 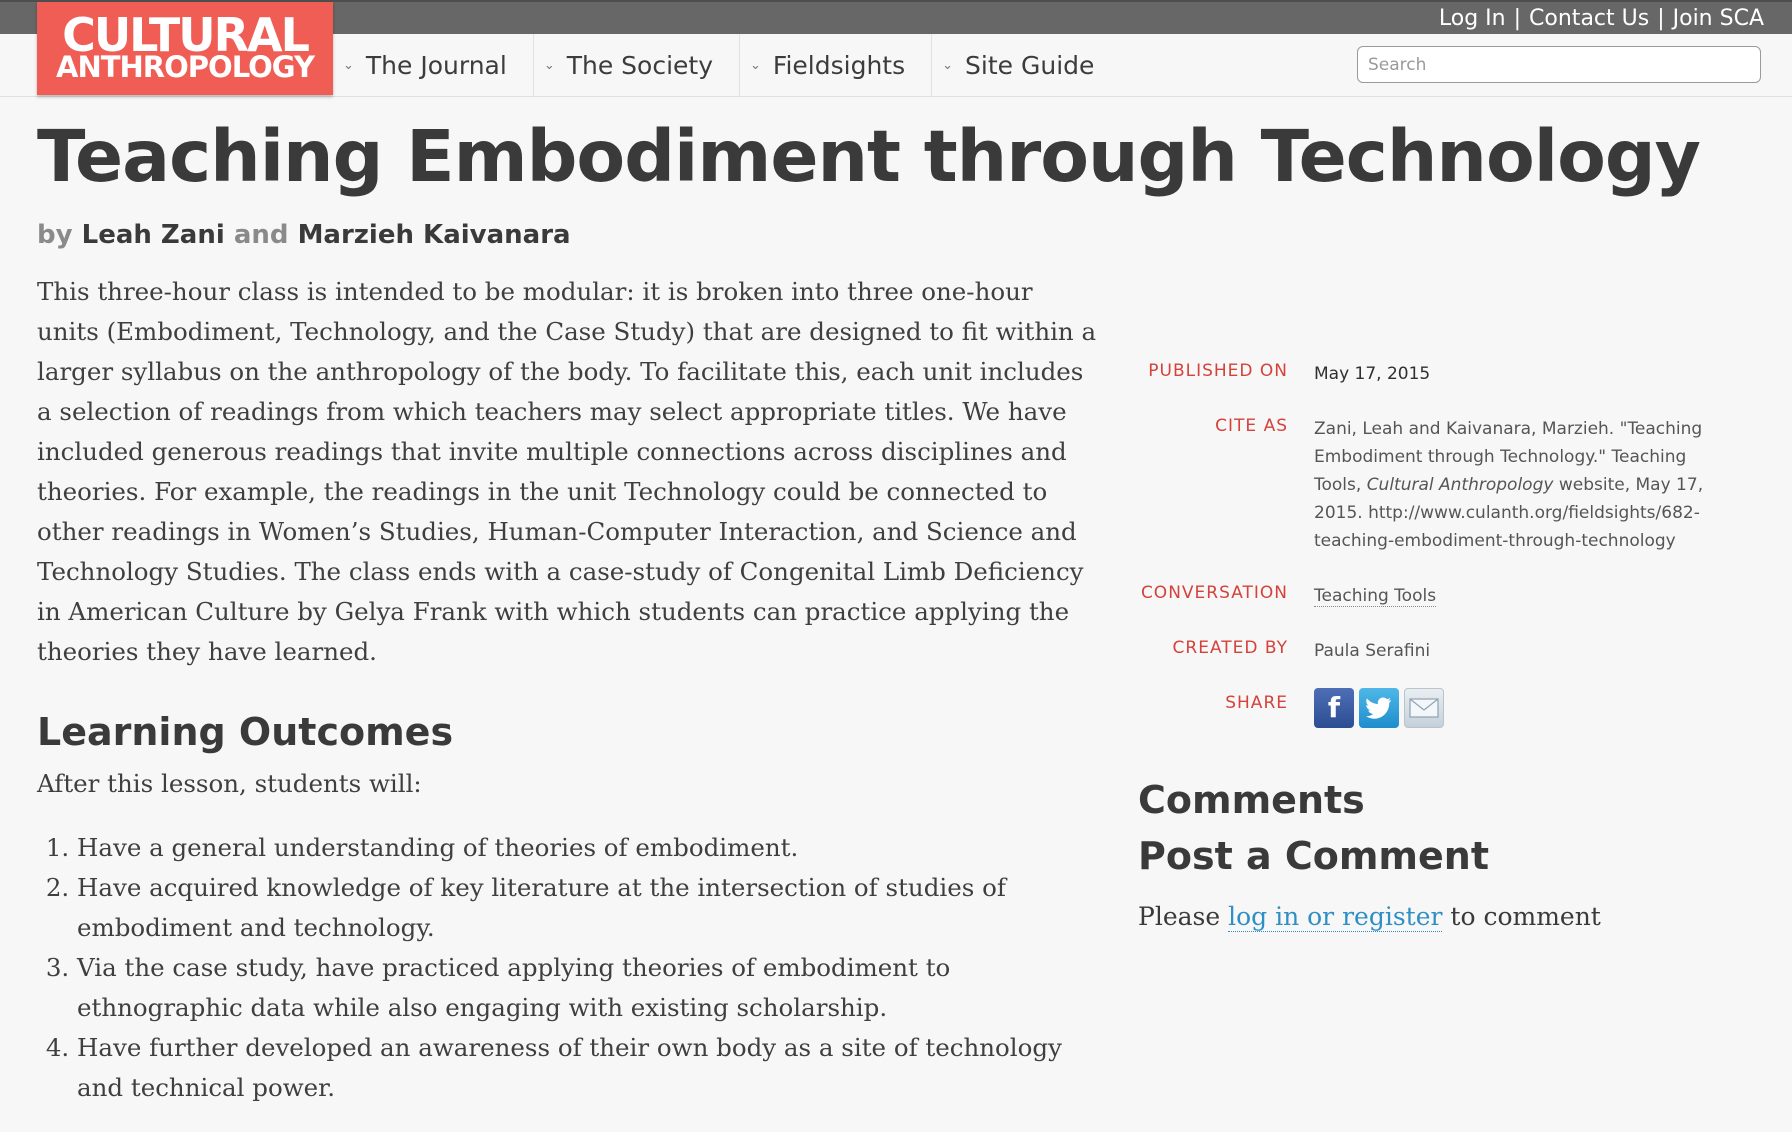 What do you see at coordinates (1372, 651) in the screenshot?
I see `created-by-value: Paula Serafini` at bounding box center [1372, 651].